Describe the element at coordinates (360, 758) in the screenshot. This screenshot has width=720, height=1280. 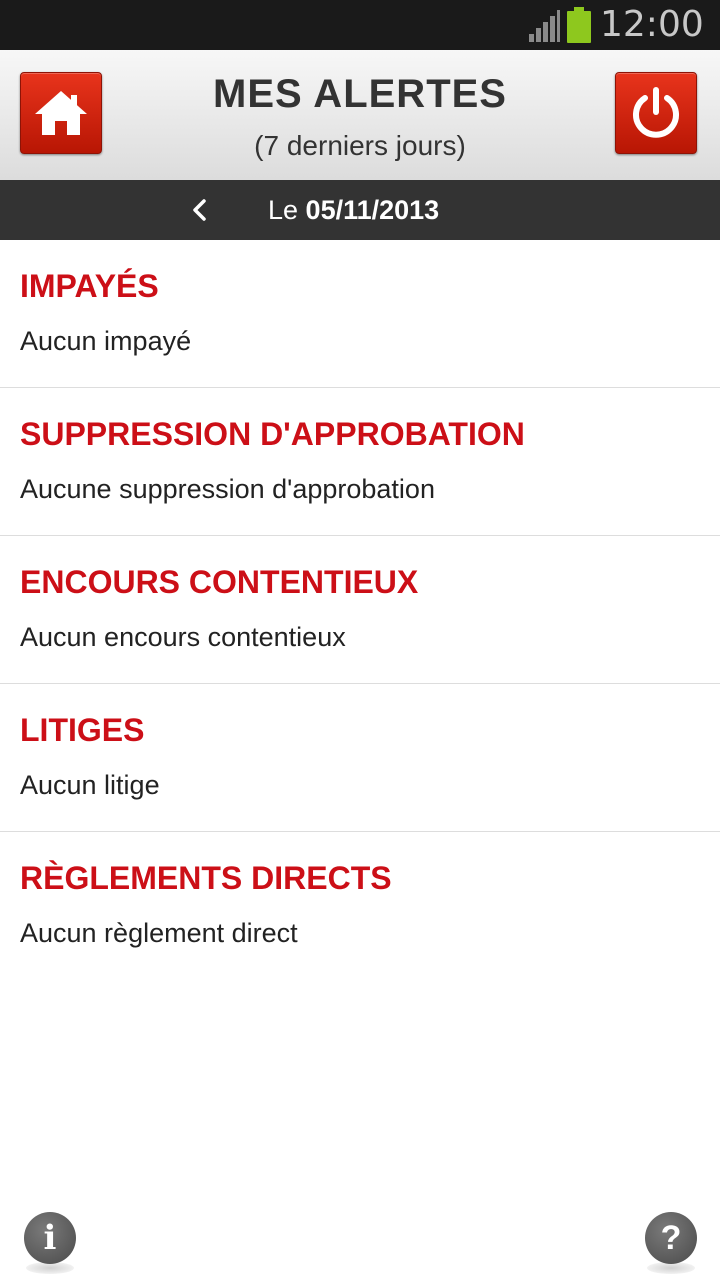
I see `alert-section-litiges: LITIGES Aucun litige` at that location.